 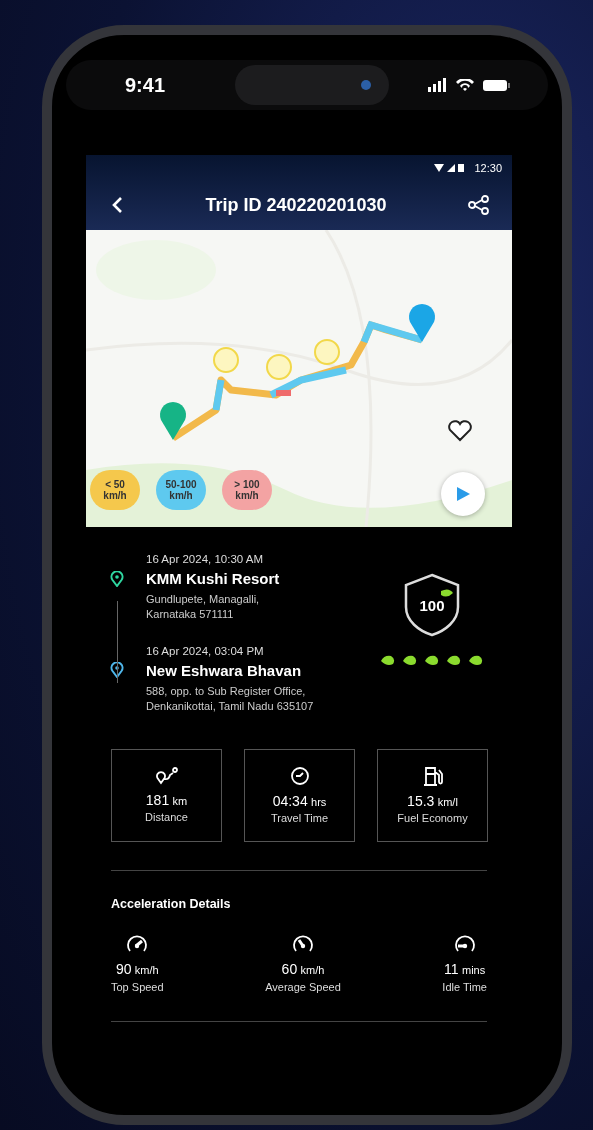 I want to click on stat-label: Average Speed, so click(x=303, y=986).